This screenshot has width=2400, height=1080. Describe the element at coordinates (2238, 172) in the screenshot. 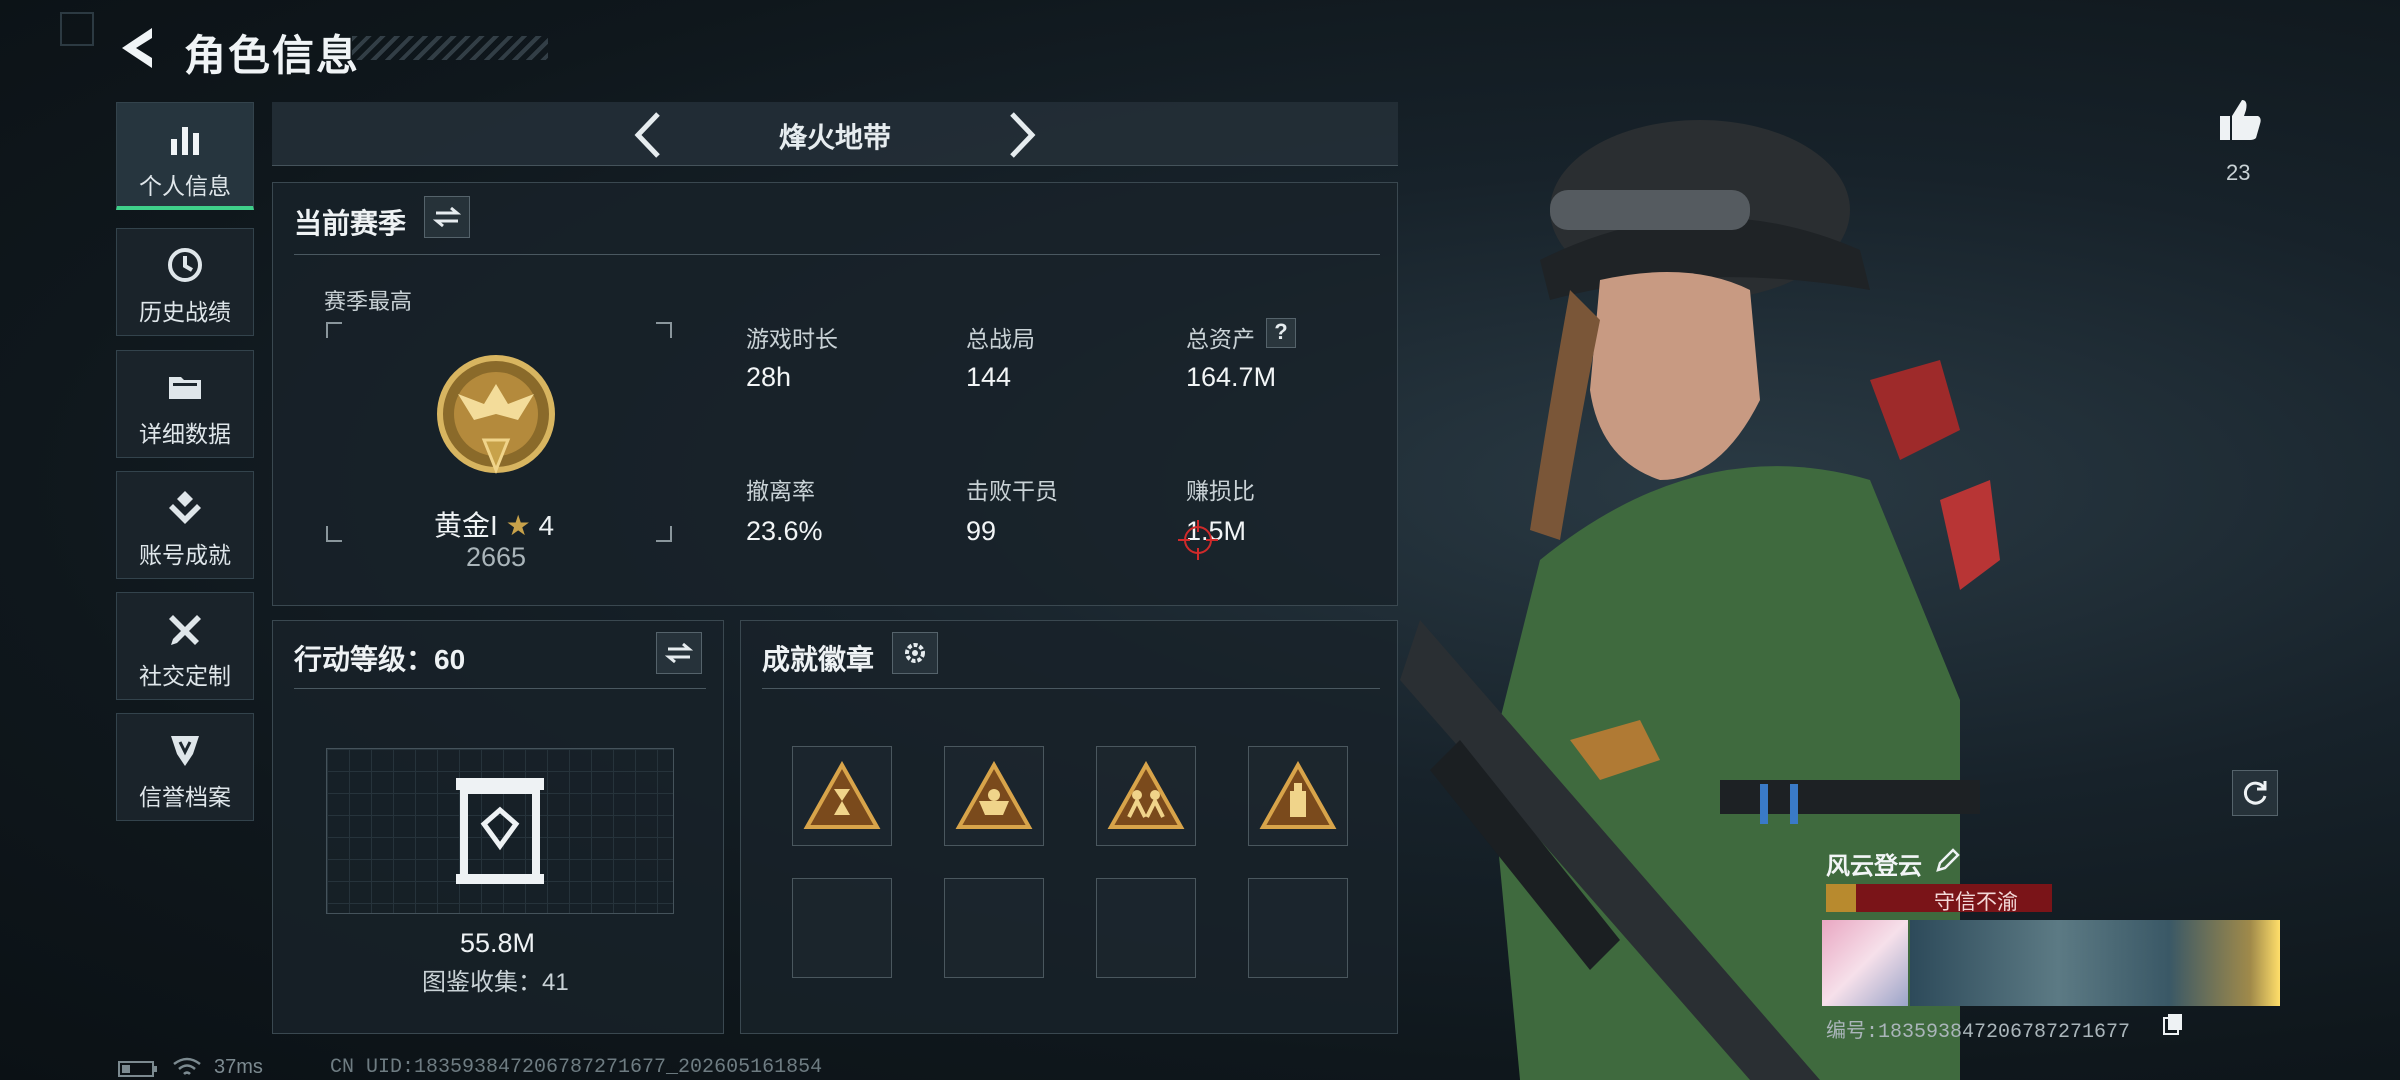

I see `like-count: 23` at that location.